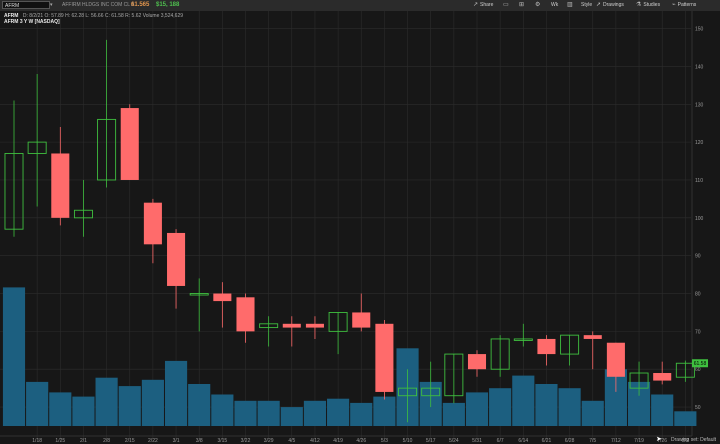 The width and height of the screenshot is (720, 444). I want to click on x-tick-label: 7/19, so click(639, 441).